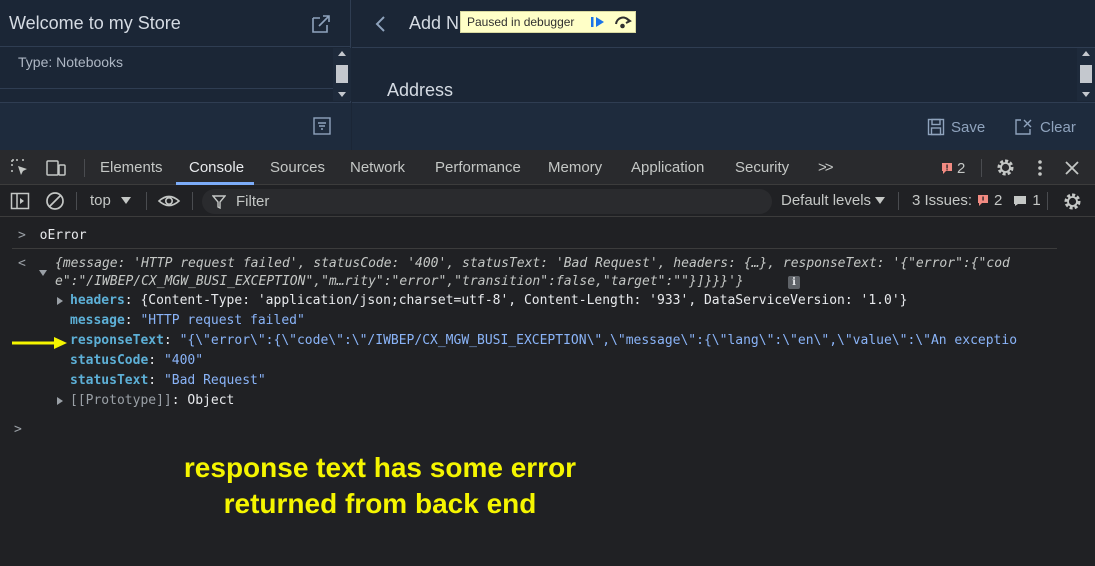  Describe the element at coordinates (175, 126) in the screenshot. I see `master-footer` at that location.